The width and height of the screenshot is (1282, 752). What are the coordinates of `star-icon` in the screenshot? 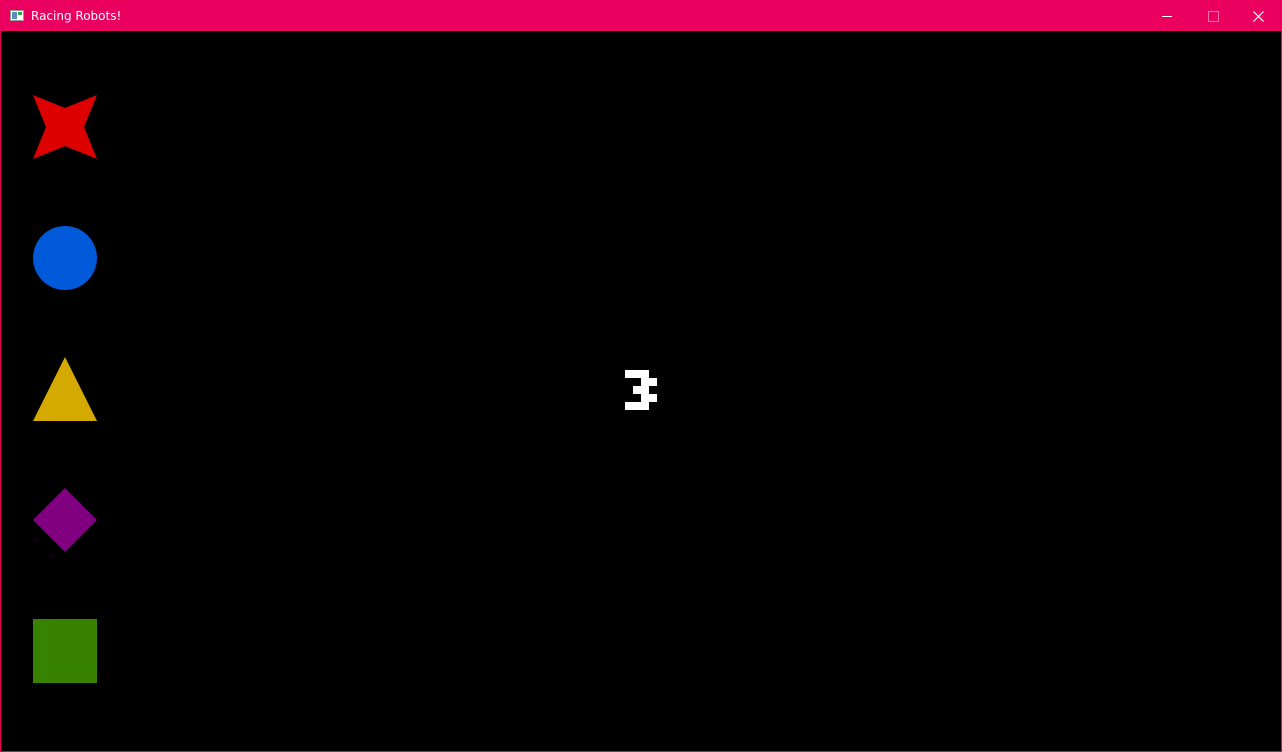 It's located at (65, 127).